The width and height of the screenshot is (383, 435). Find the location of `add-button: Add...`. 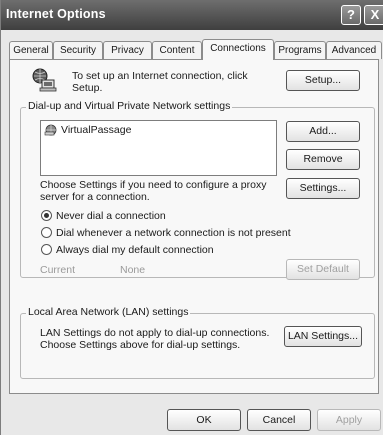

add-button: Add... is located at coordinates (323, 131).